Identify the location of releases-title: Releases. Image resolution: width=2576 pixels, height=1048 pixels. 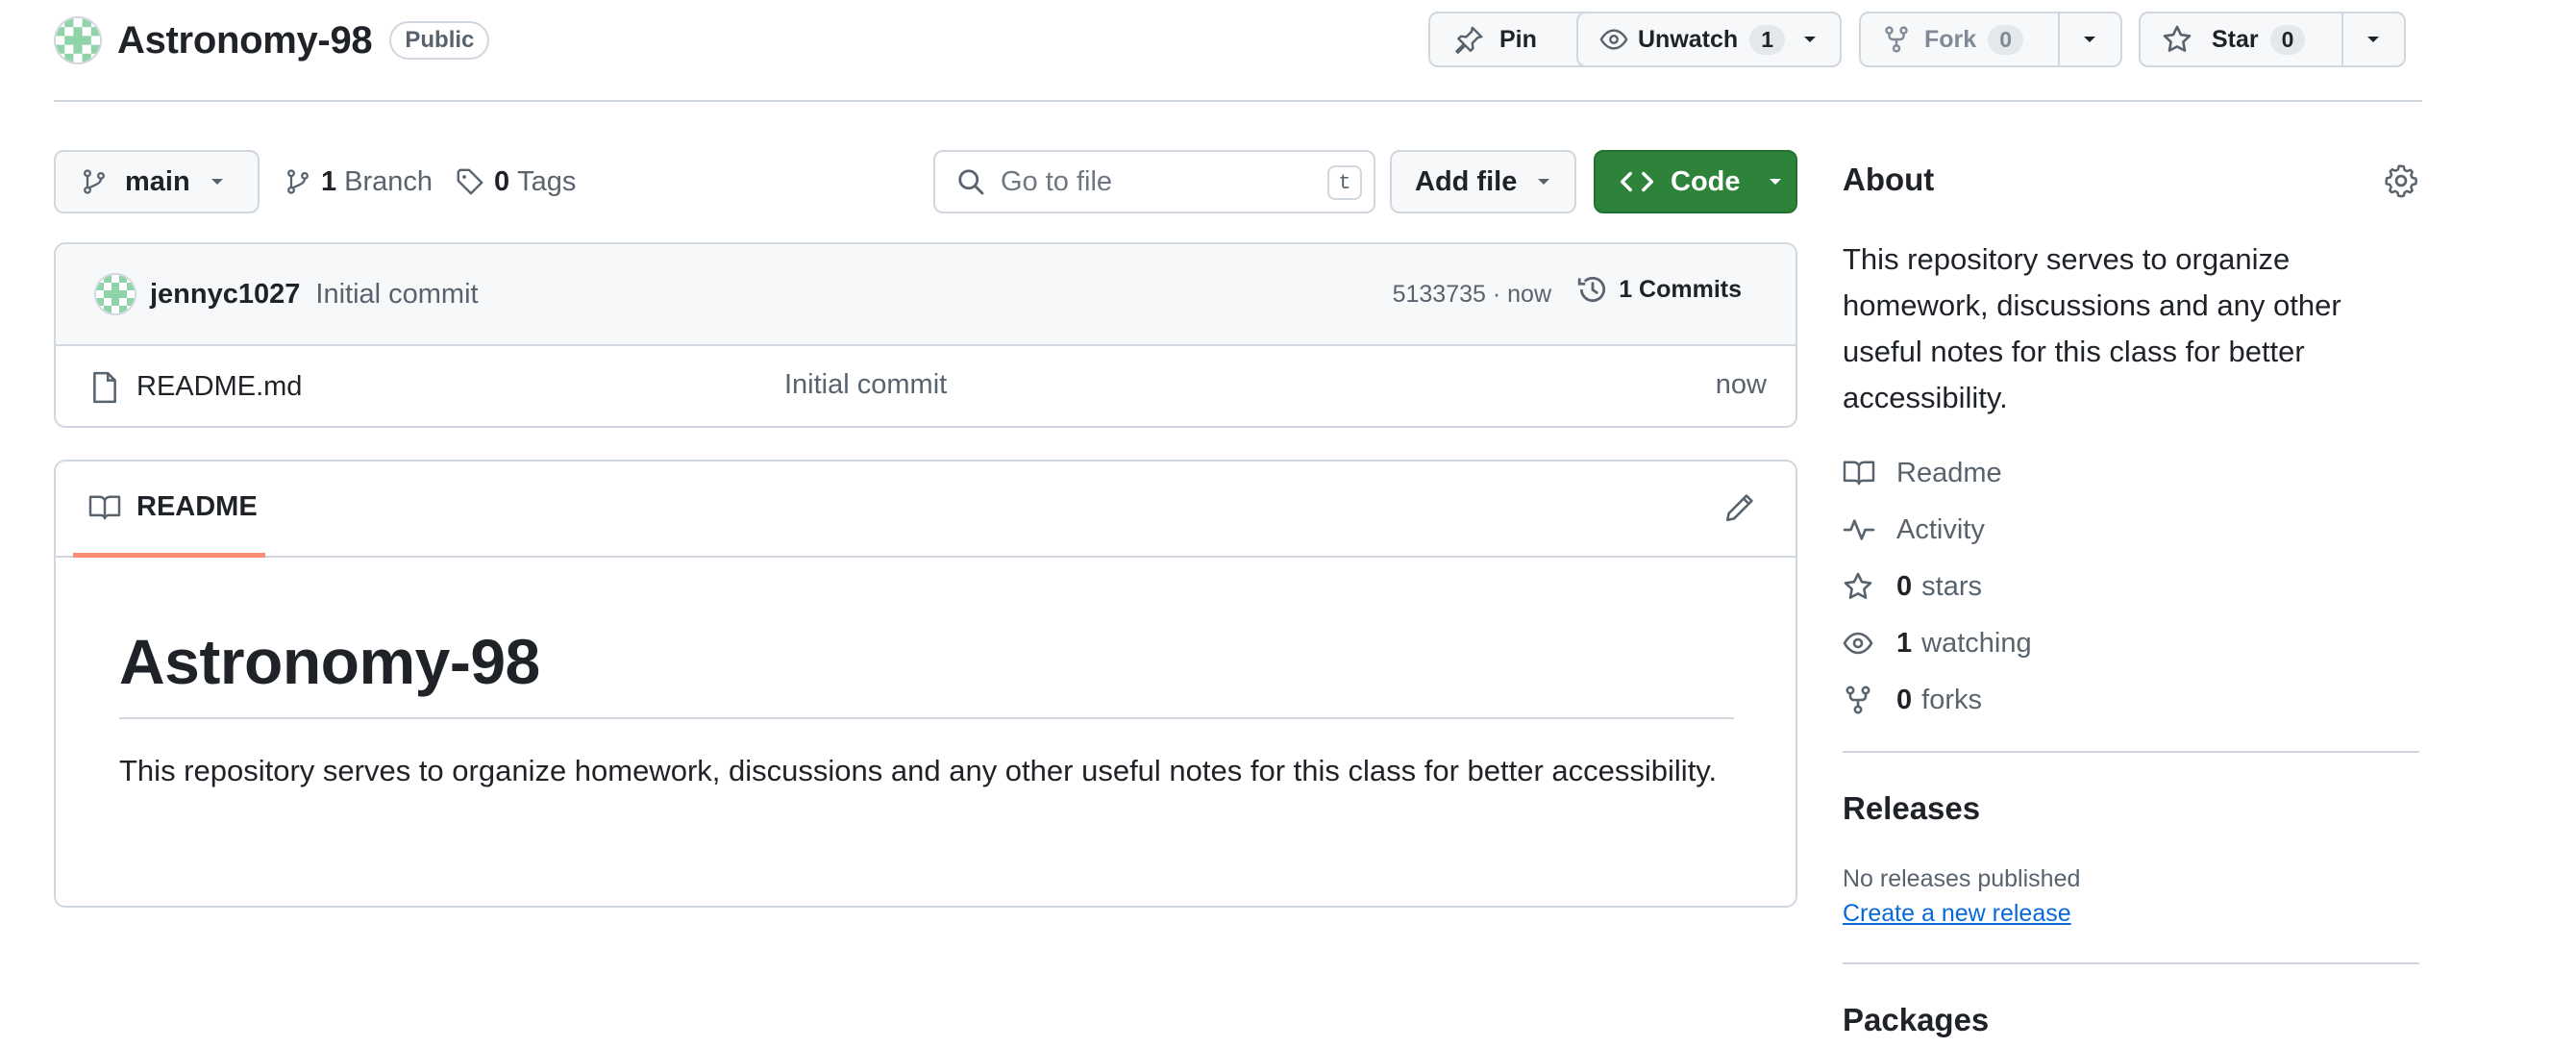
(1911, 808).